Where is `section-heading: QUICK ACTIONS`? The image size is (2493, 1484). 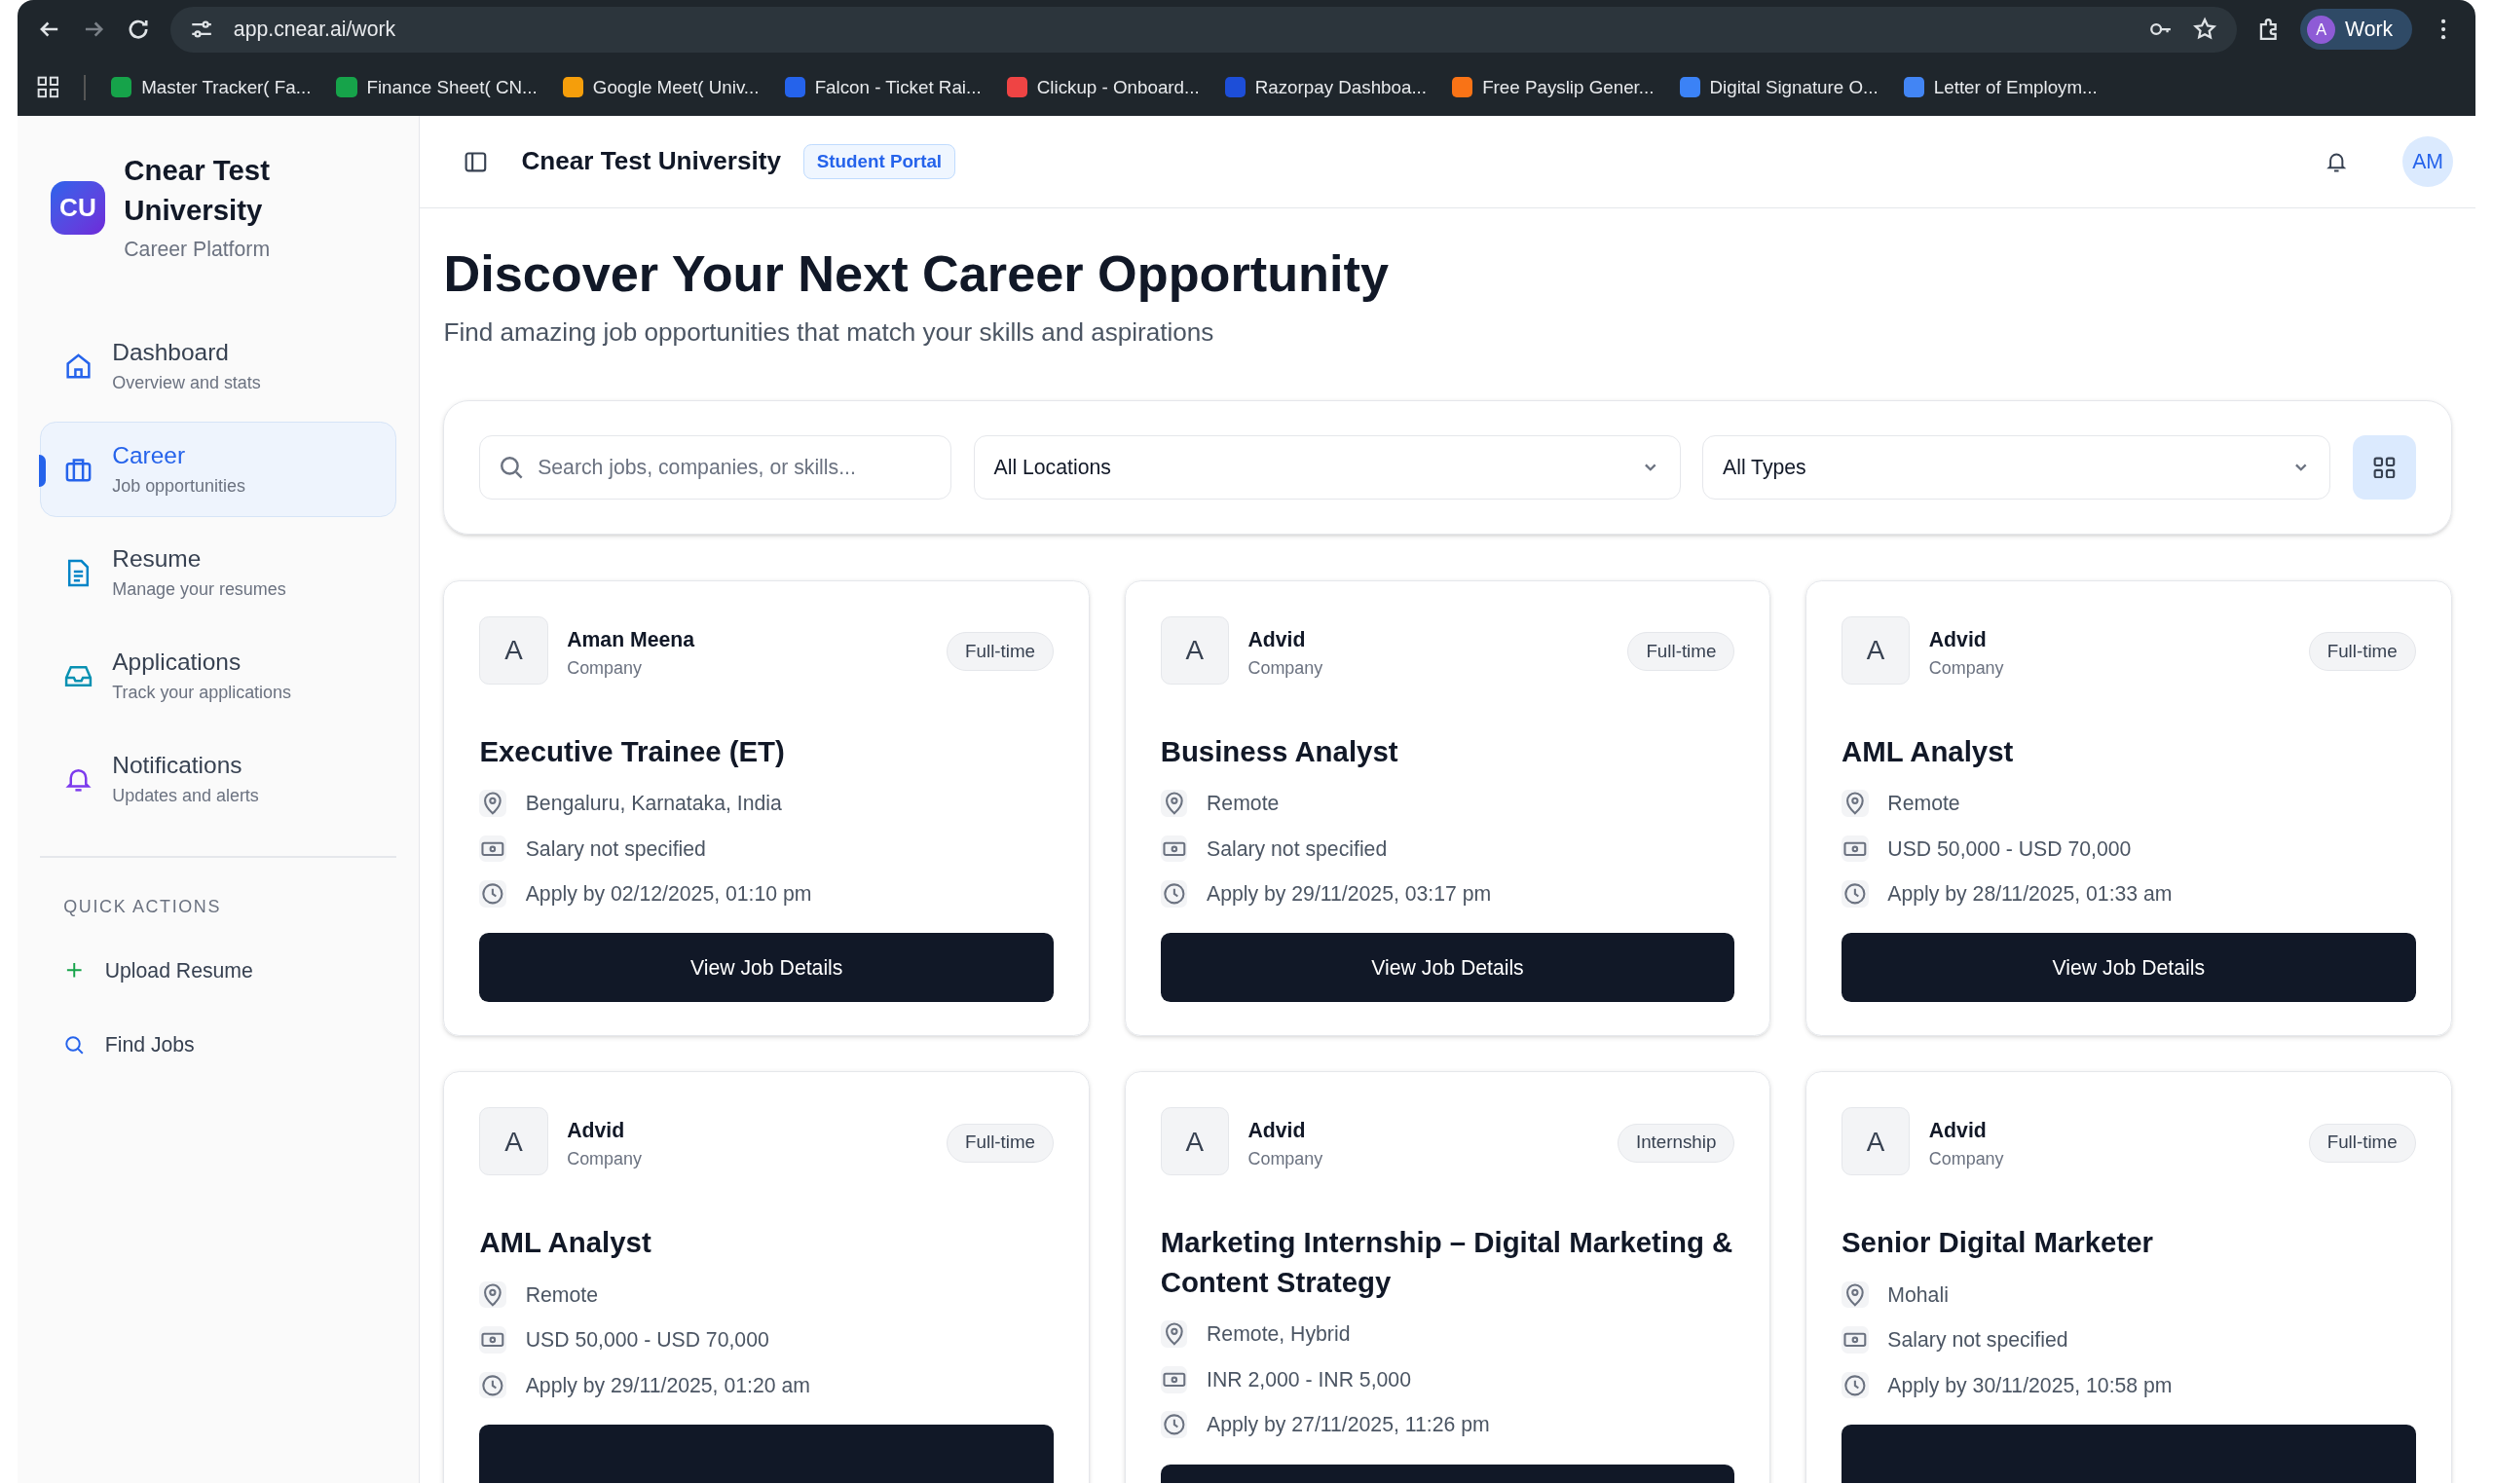
section-heading: QUICK ACTIONS is located at coordinates (143, 907).